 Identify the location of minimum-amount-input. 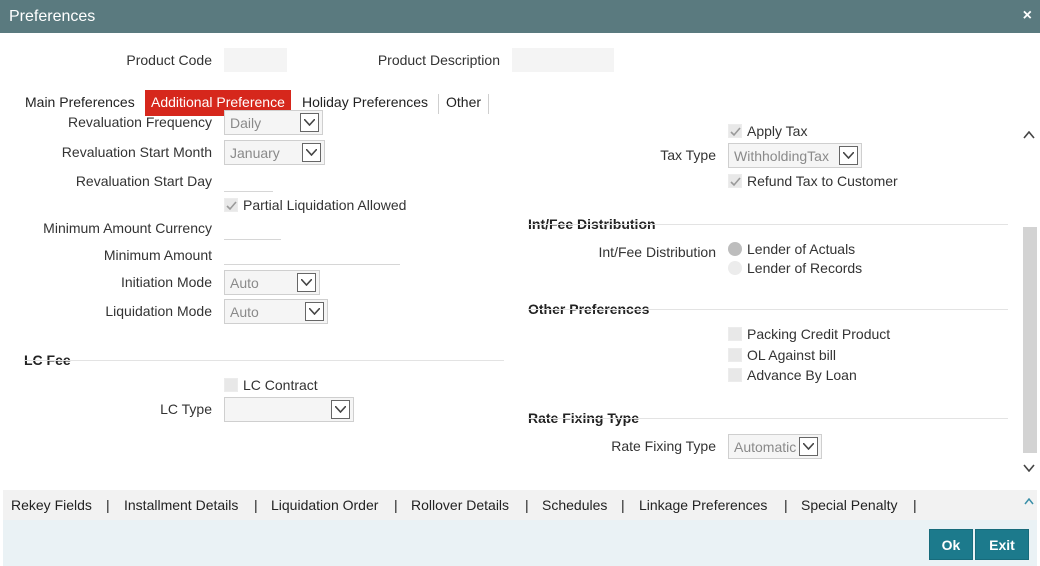
(312, 264).